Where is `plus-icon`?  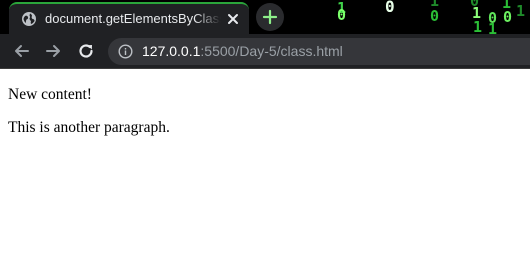
plus-icon is located at coordinates (270, 17).